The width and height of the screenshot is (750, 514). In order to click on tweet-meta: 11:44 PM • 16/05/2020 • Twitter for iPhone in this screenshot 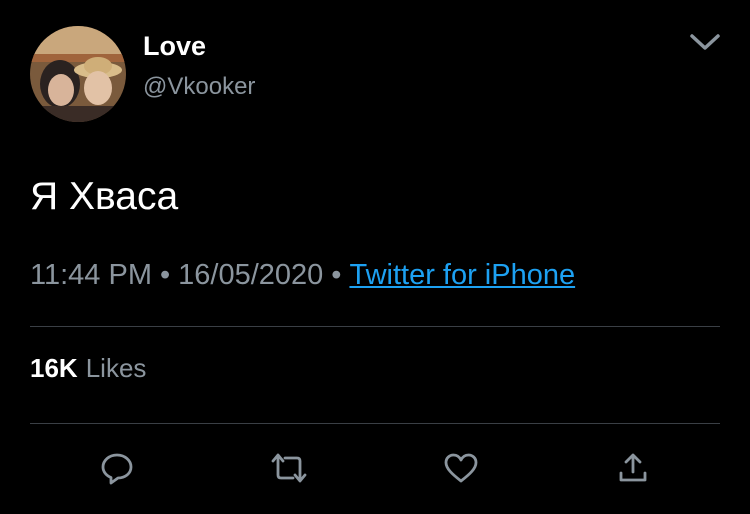, I will do `click(302, 275)`.